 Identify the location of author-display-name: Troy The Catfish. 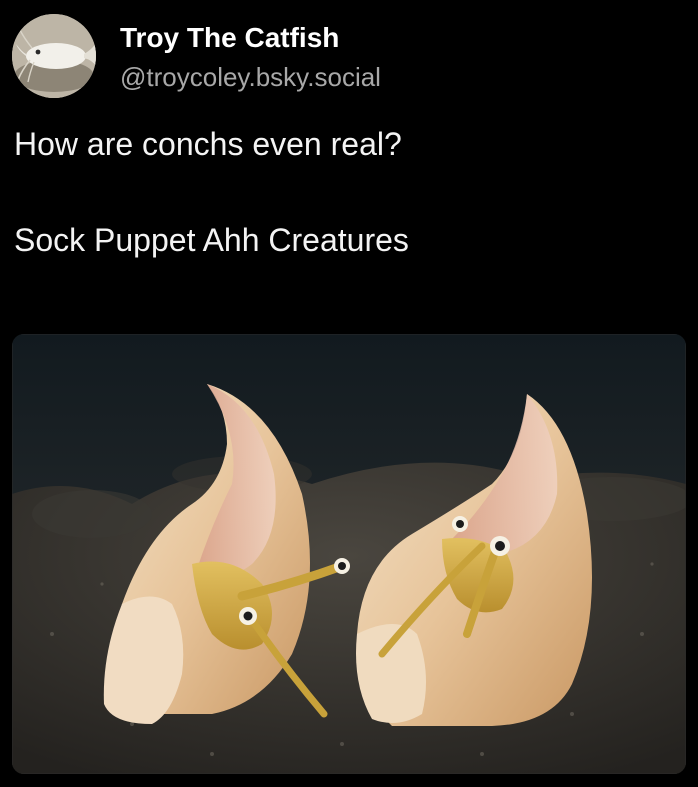
(229, 38).